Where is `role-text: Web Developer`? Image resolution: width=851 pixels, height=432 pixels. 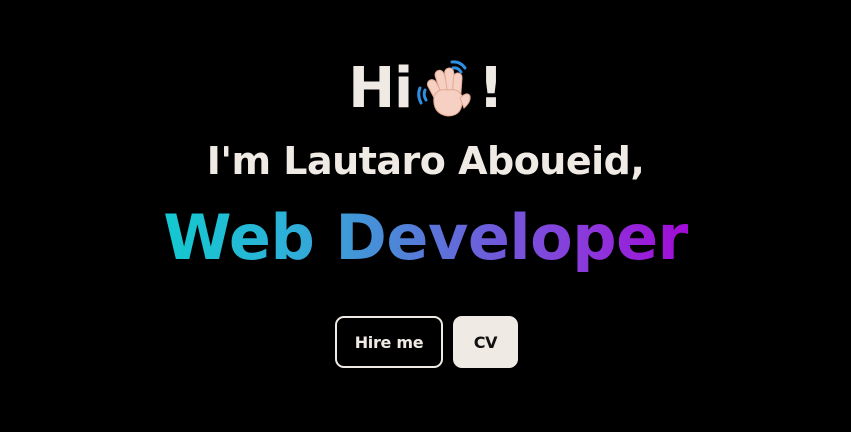 role-text: Web Developer is located at coordinates (425, 237).